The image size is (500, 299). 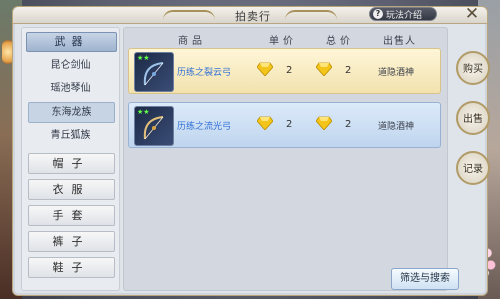 I want to click on table-row: ★★ 历练之流光弓 2 2 道隐酒神, so click(x=284, y=125).